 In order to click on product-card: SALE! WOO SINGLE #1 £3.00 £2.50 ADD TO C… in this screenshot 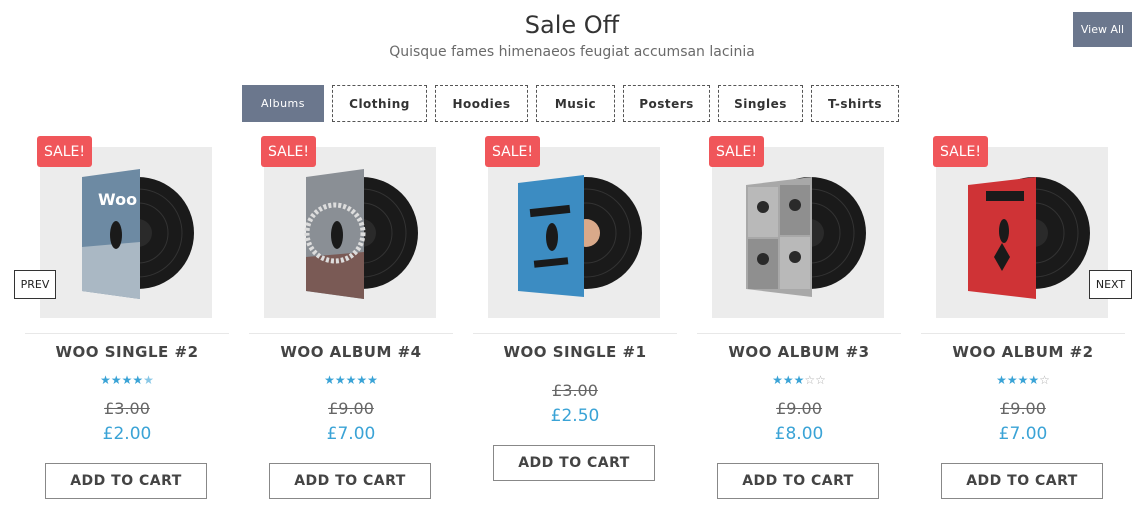, I will do `click(575, 321)`.